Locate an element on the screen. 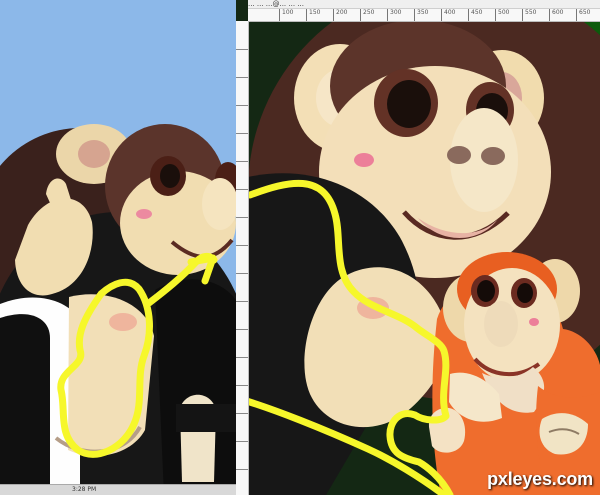  ruler-tick: 200 is located at coordinates (340, 15).